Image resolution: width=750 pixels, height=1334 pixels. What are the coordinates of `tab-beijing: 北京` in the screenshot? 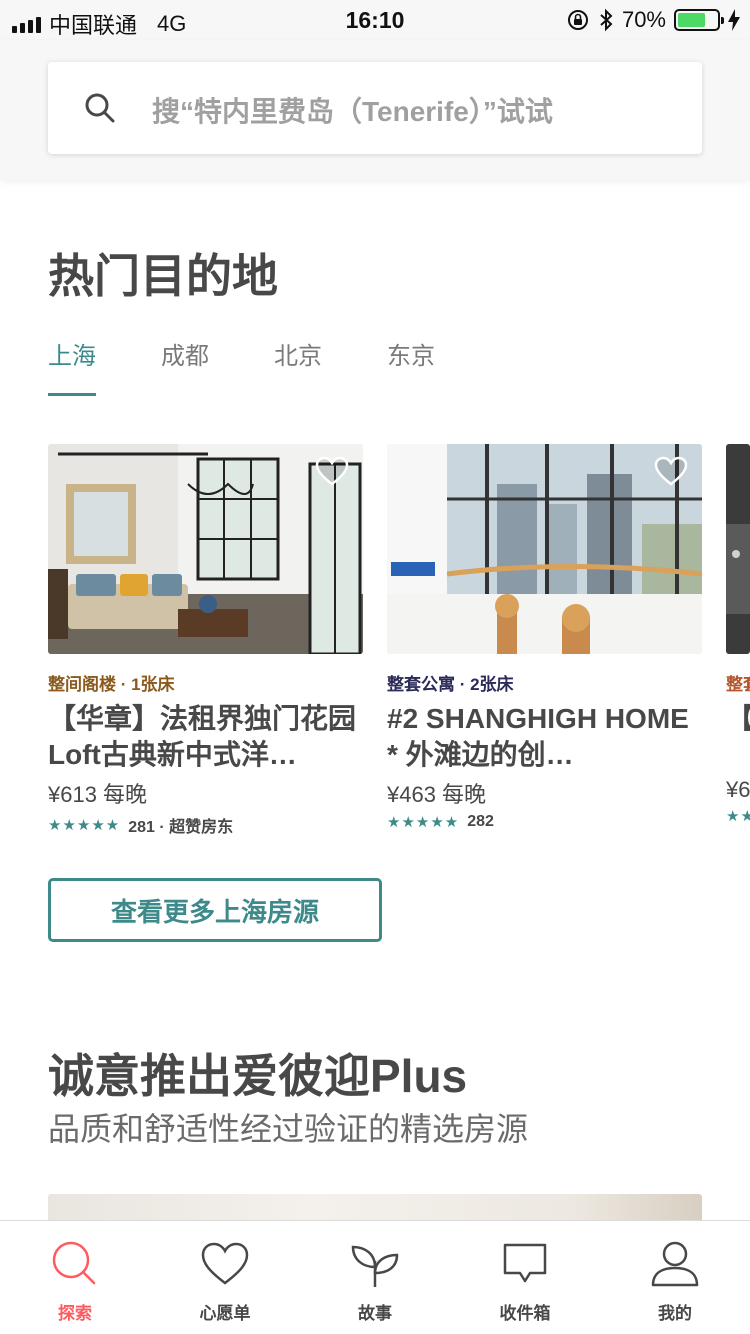 It's located at (330, 366).